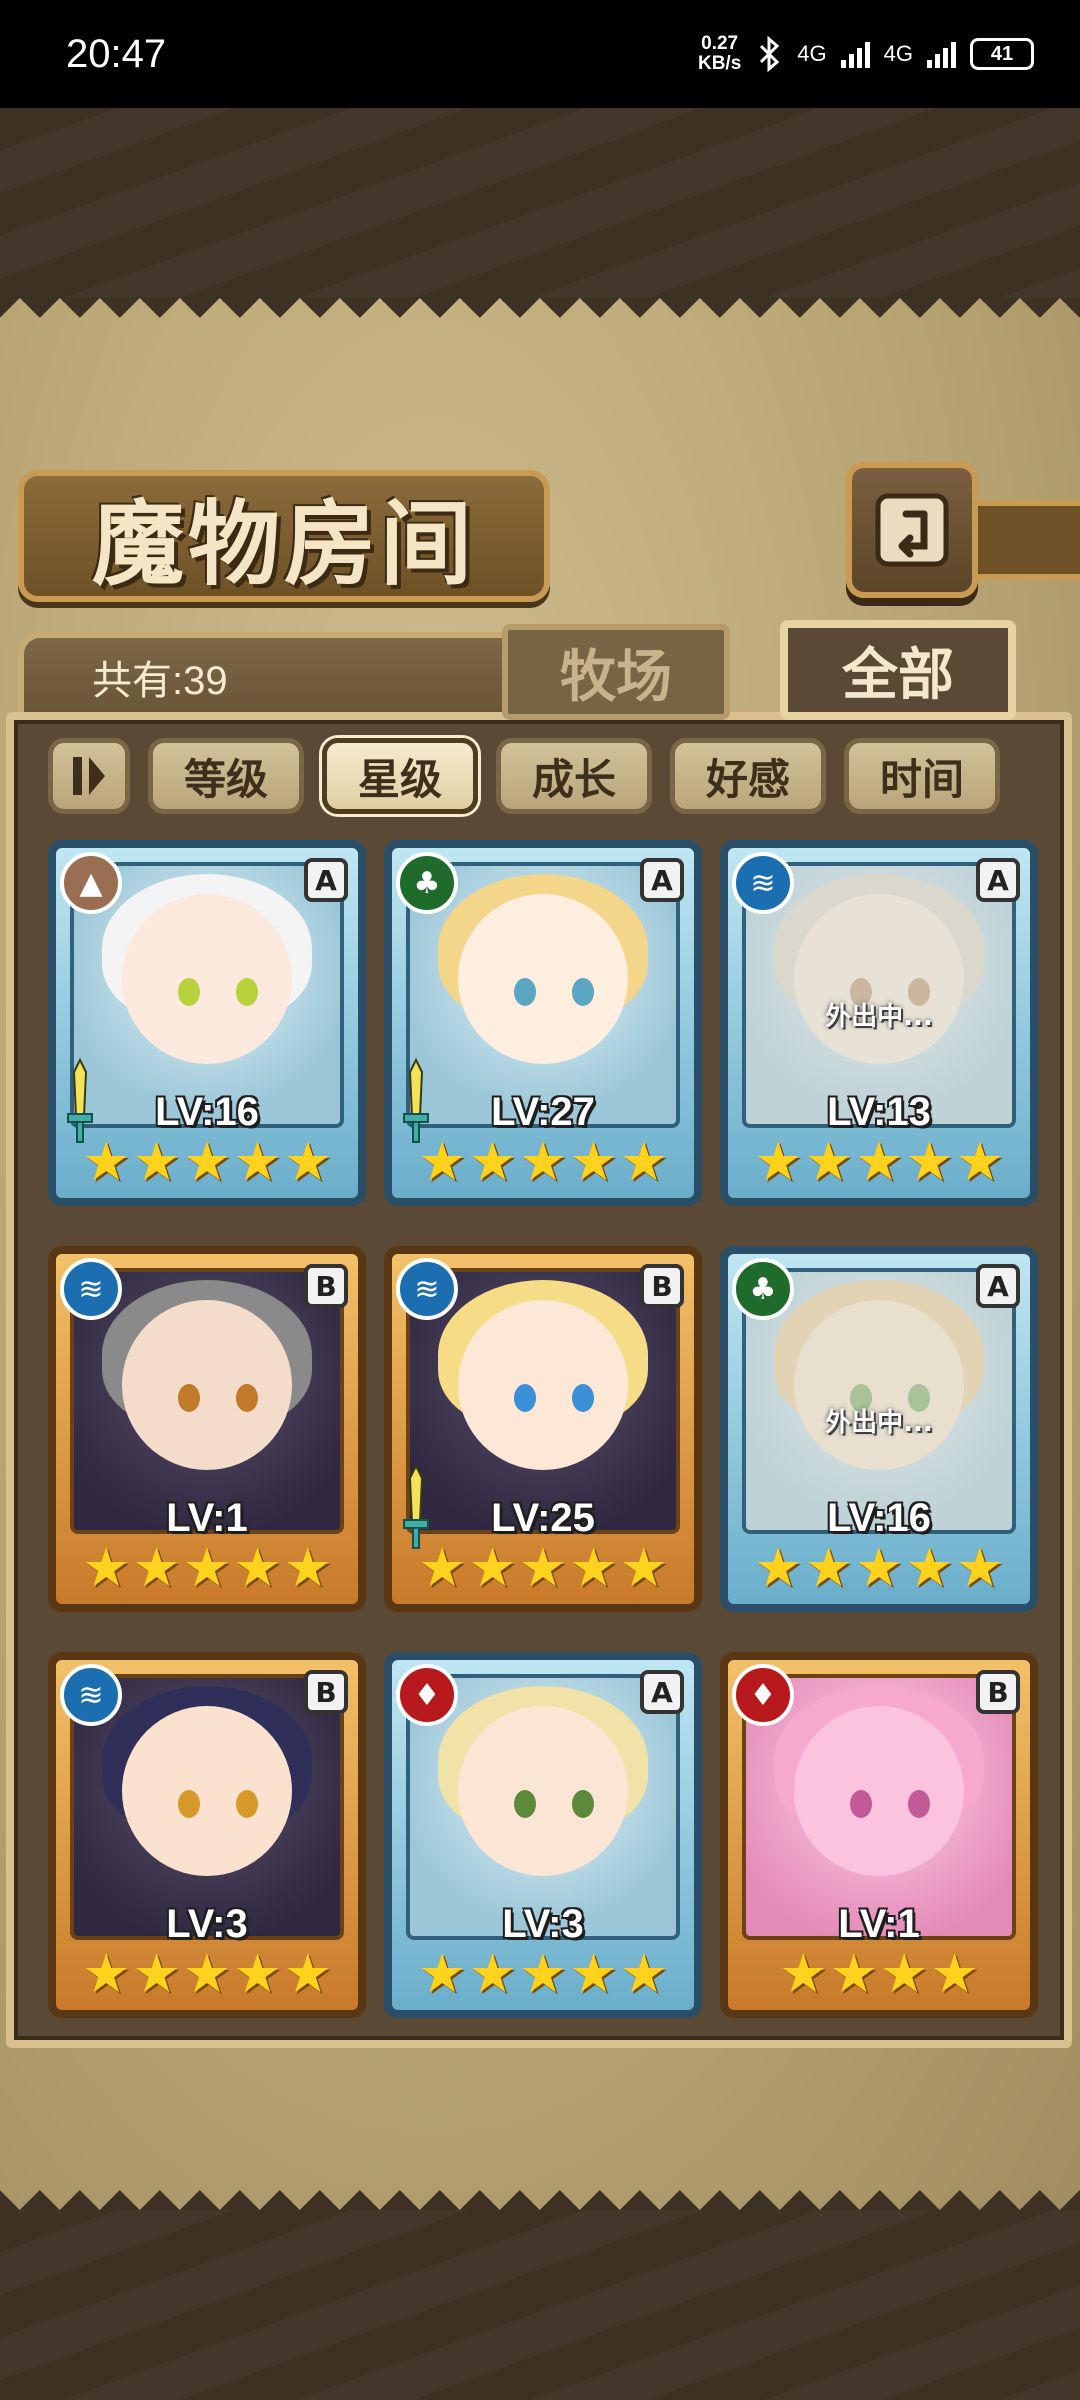 The height and width of the screenshot is (2400, 1080). What do you see at coordinates (540, 2305) in the screenshot?
I see `background-bottom` at bounding box center [540, 2305].